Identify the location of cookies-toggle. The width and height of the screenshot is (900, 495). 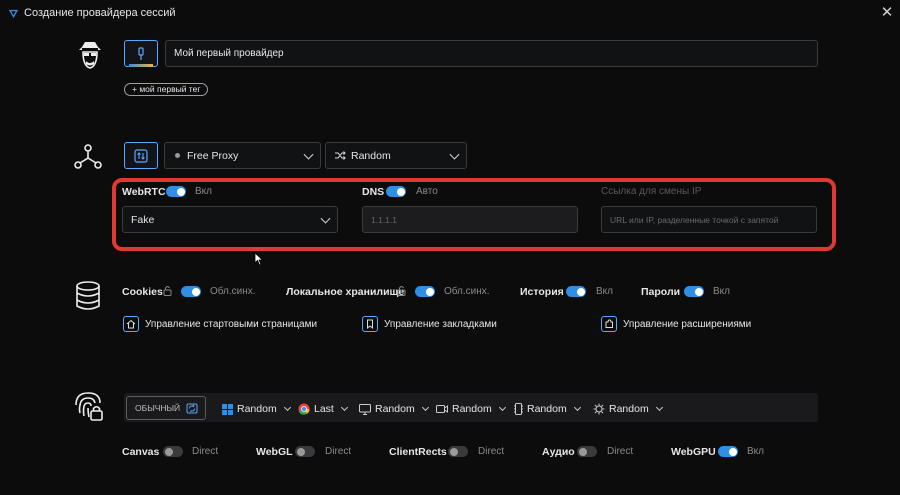
(191, 291).